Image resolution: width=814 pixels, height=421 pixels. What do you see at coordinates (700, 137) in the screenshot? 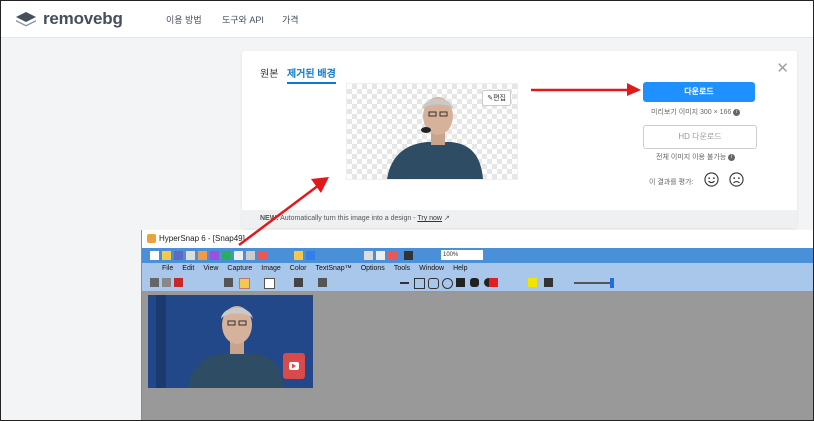
I see `hd-download-button: HD 다운로드` at bounding box center [700, 137].